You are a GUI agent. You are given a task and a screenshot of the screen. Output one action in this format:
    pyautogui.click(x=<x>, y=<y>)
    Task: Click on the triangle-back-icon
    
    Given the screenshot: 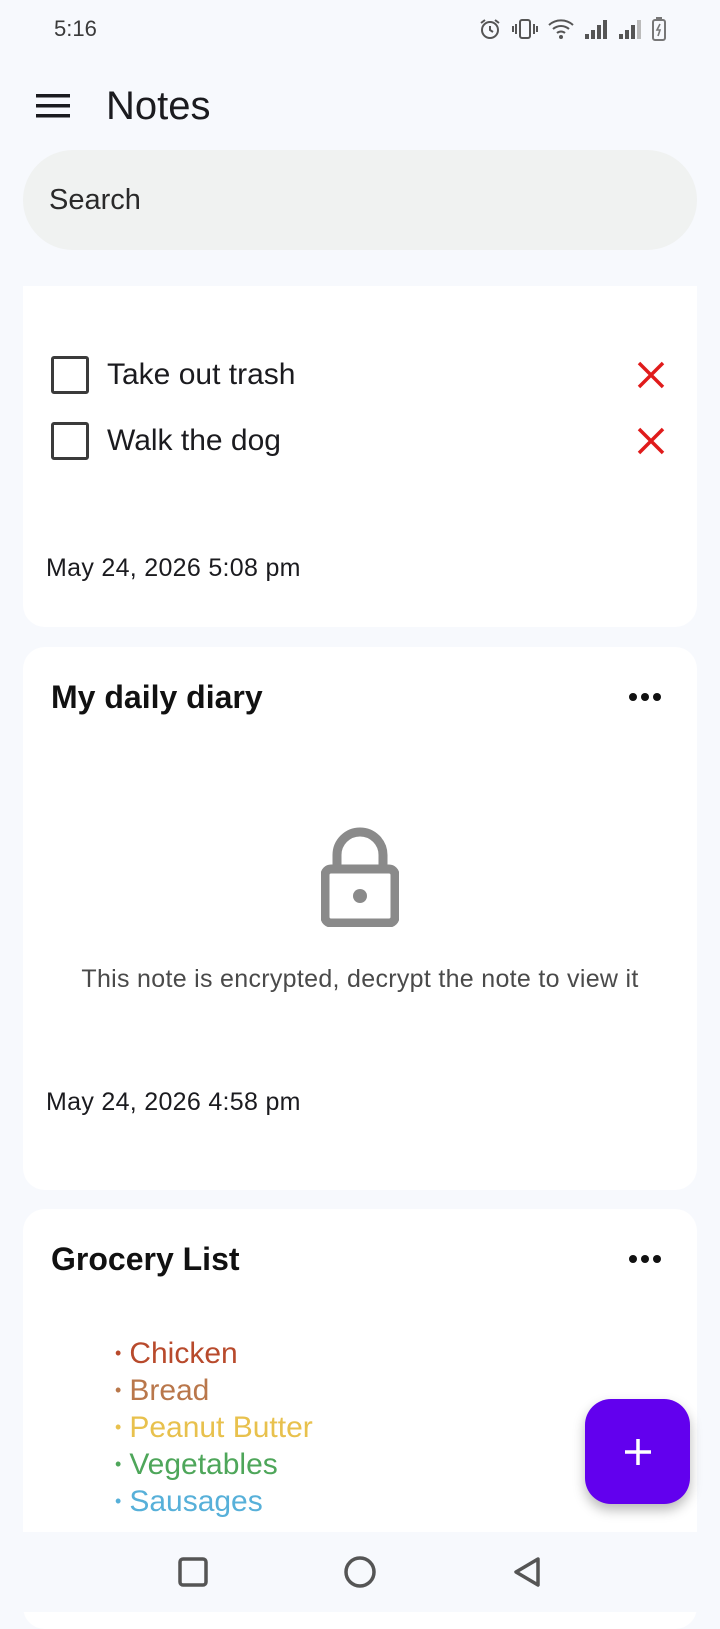 What is the action you would take?
    pyautogui.click(x=526, y=1572)
    